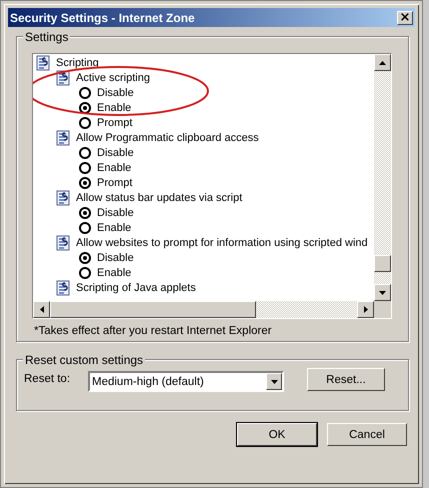 This screenshot has height=488, width=429. I want to click on right-arrow-icon, so click(366, 309).